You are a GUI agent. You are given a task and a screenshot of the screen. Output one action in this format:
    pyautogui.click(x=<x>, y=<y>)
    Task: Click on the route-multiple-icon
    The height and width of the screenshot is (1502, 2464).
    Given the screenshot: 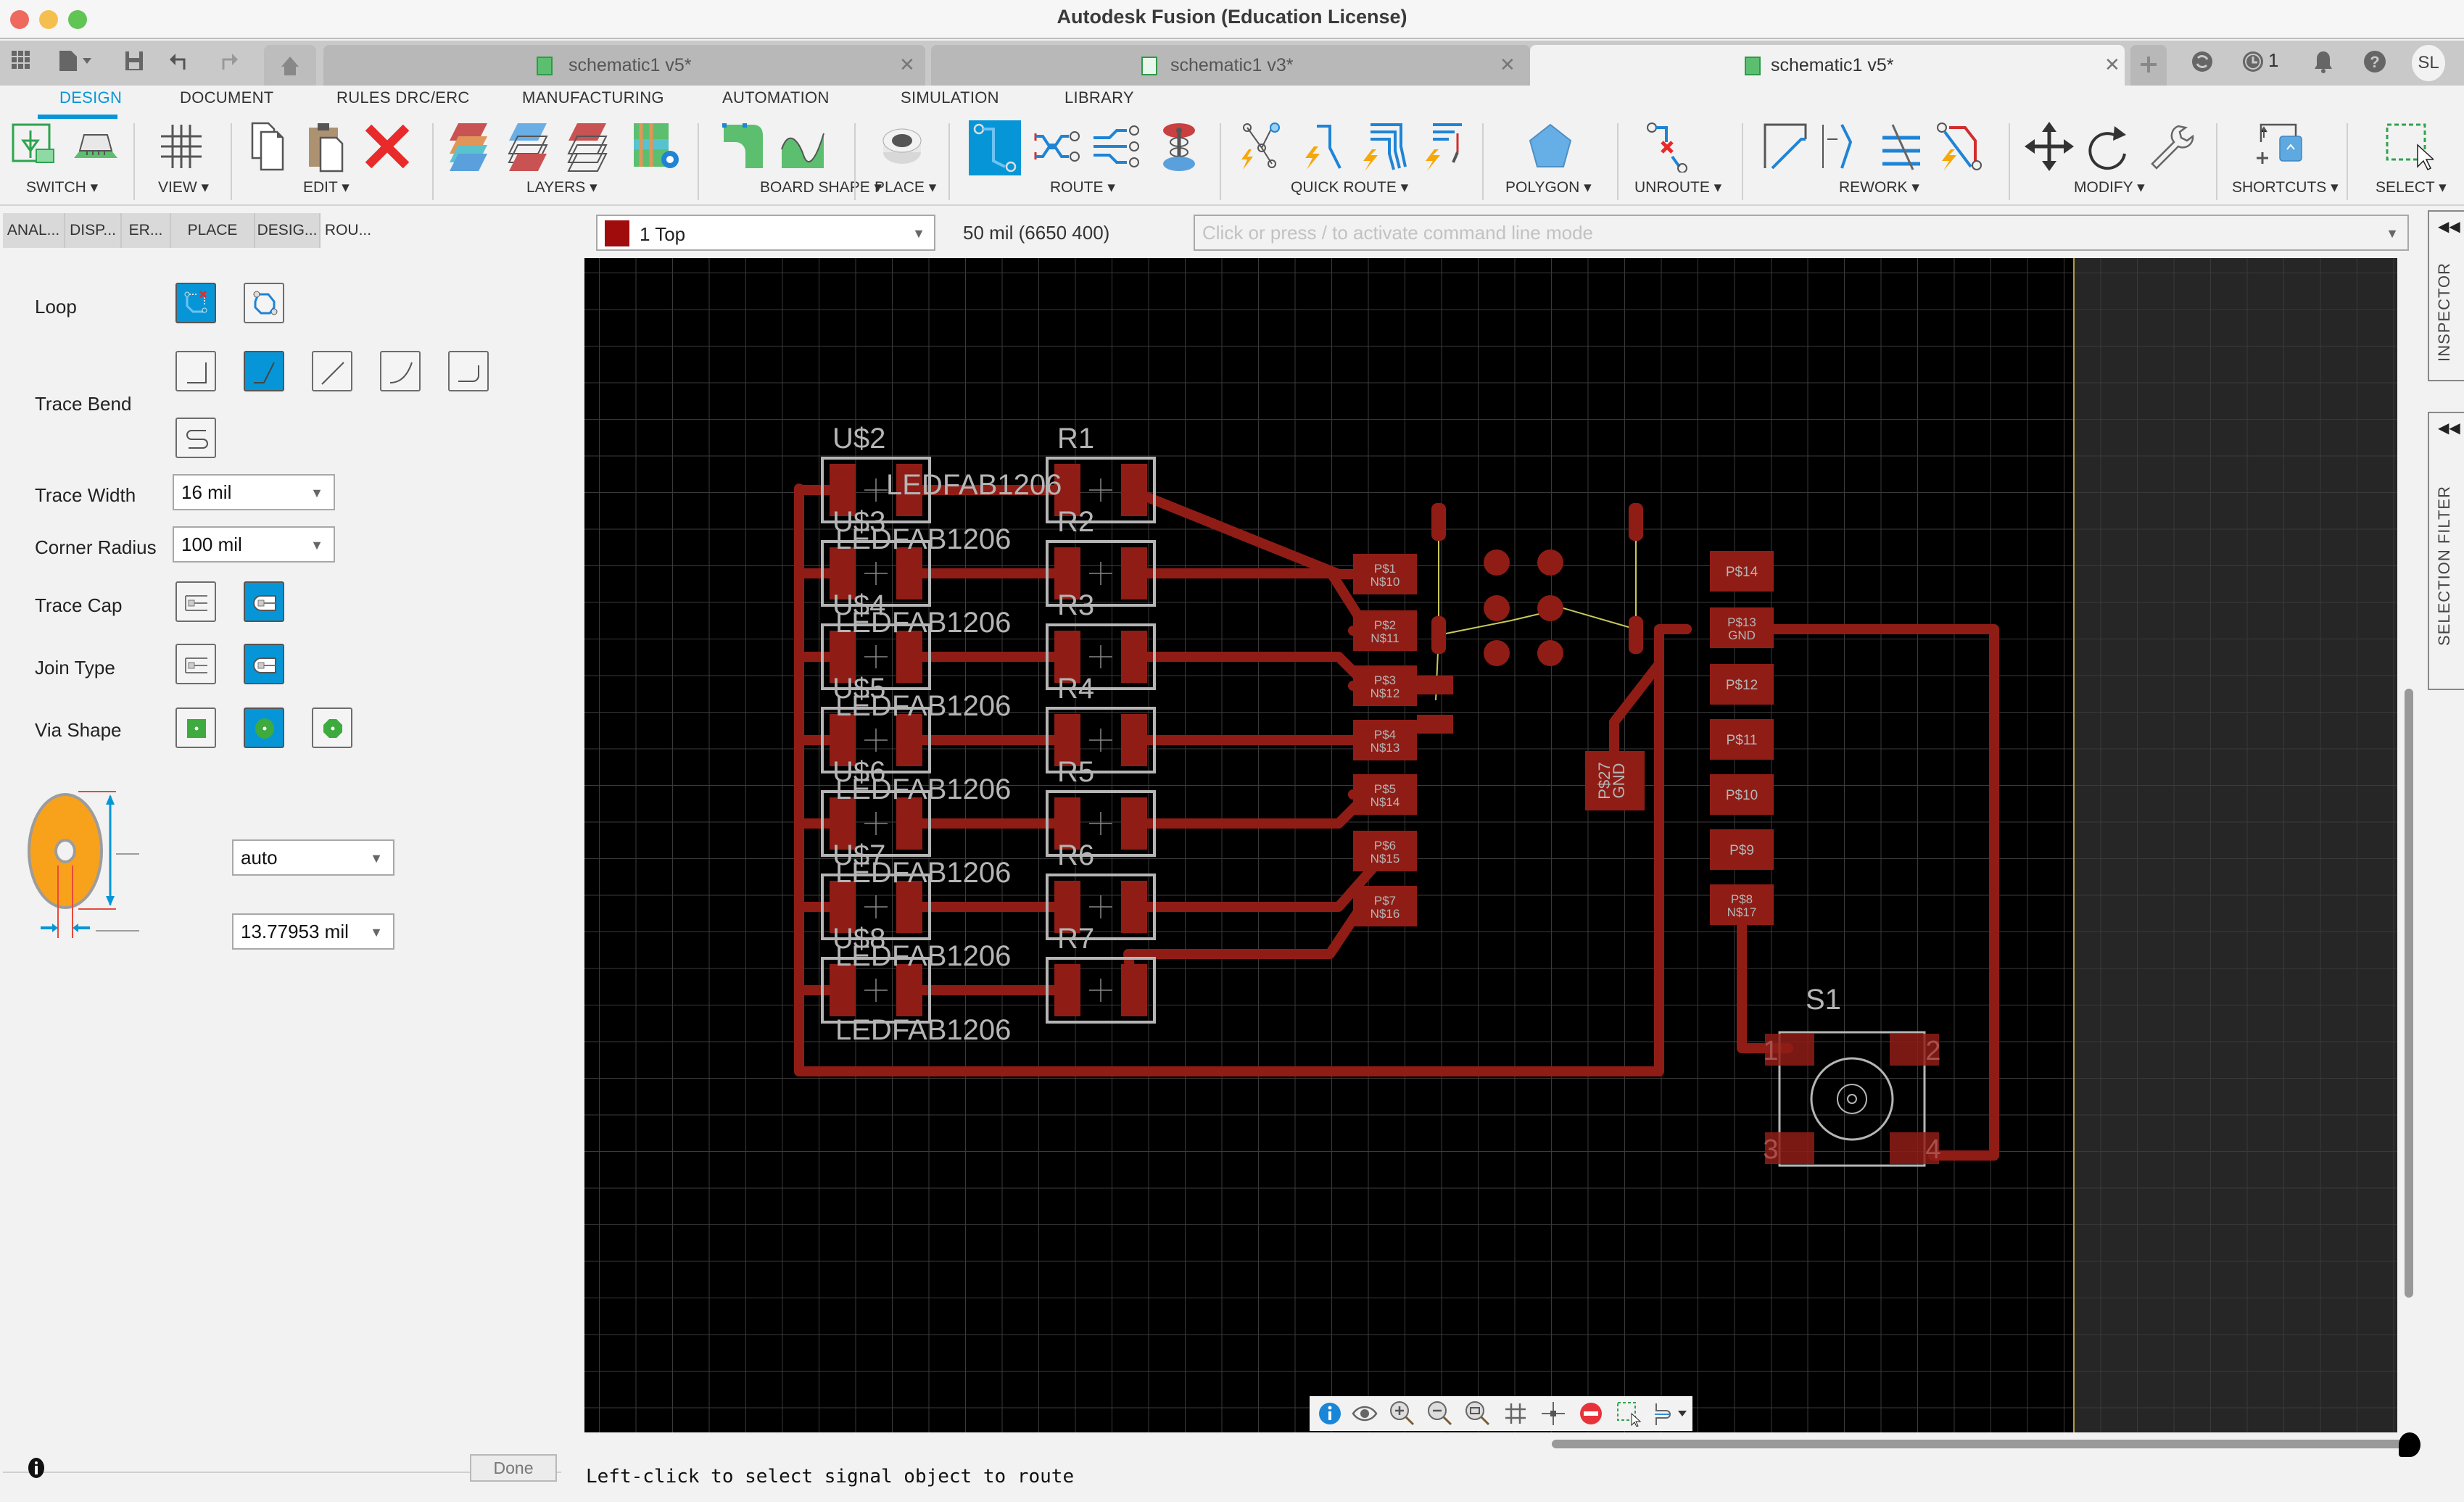 What is the action you would take?
    pyautogui.click(x=1115, y=147)
    